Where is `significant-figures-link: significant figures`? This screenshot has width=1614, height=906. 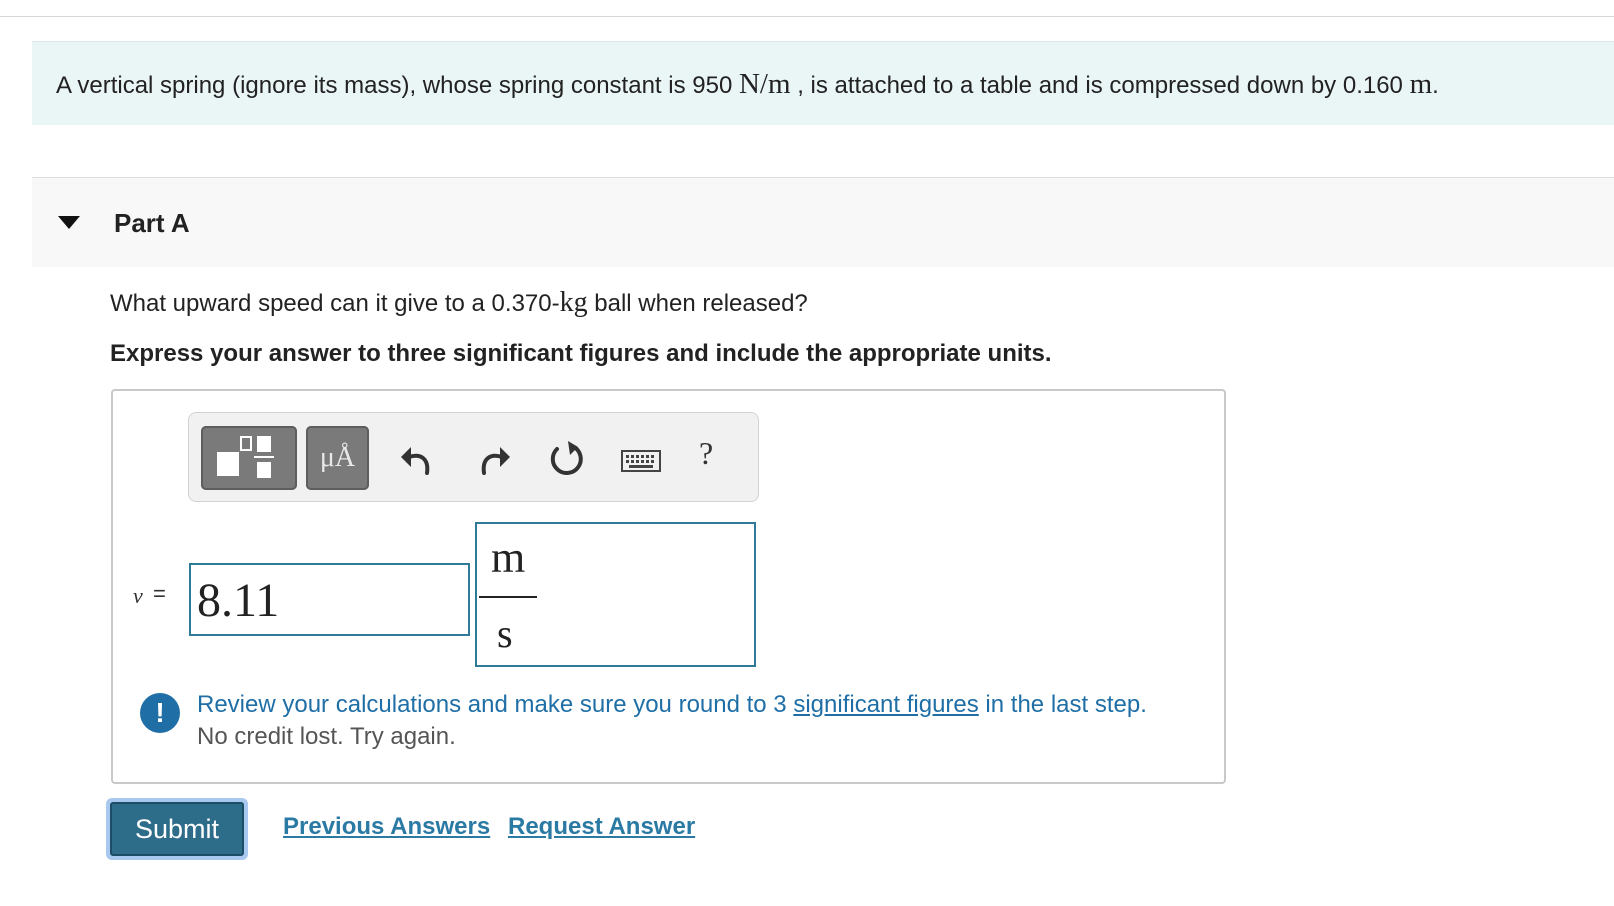
significant-figures-link: significant figures is located at coordinates (885, 704).